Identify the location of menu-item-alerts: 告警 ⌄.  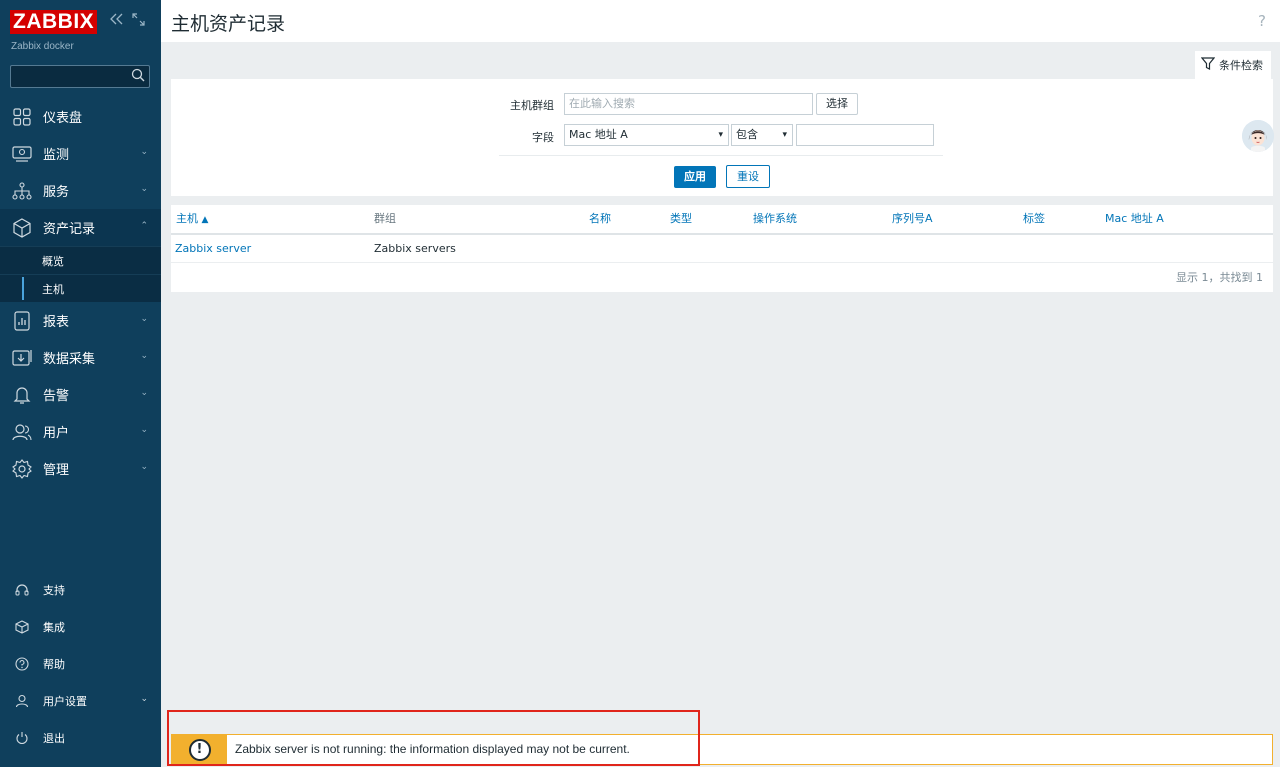
(80, 394).